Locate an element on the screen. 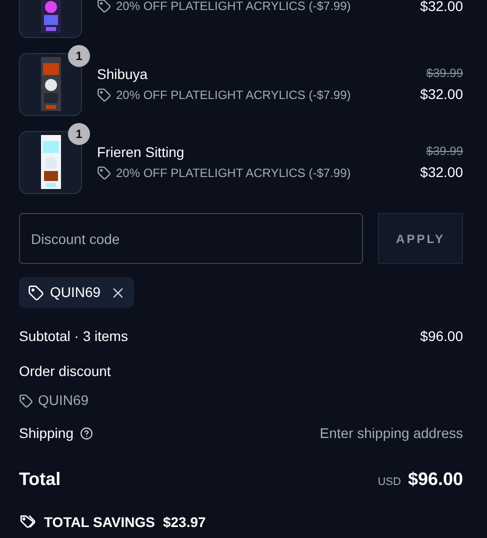 The width and height of the screenshot is (487, 538). subtotal-value: $96.00 is located at coordinates (441, 336).